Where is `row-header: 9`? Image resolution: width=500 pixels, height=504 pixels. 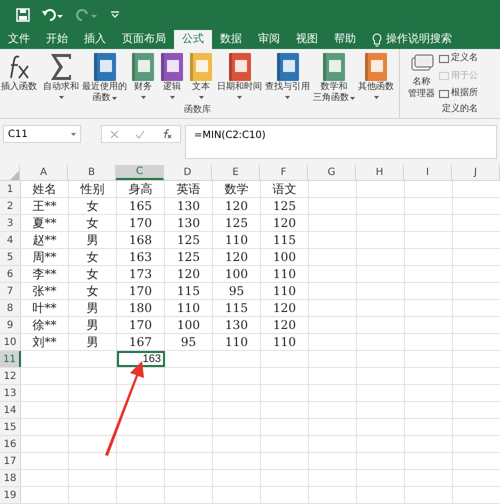
row-header: 9 is located at coordinates (10, 325).